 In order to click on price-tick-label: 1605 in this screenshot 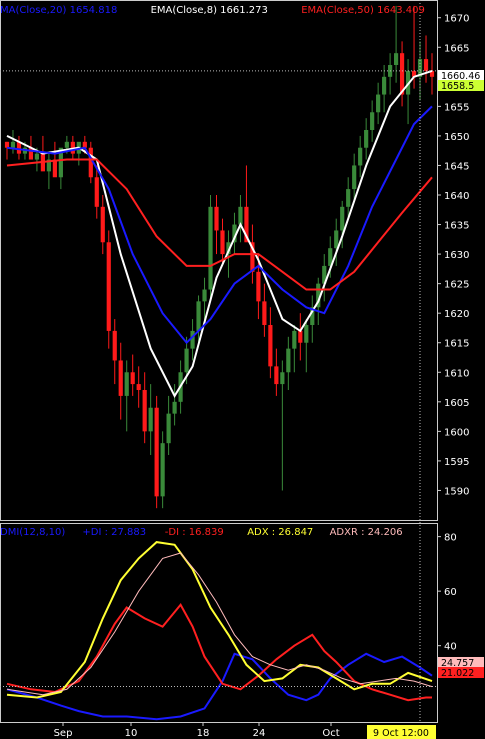, I will do `click(456, 403)`.